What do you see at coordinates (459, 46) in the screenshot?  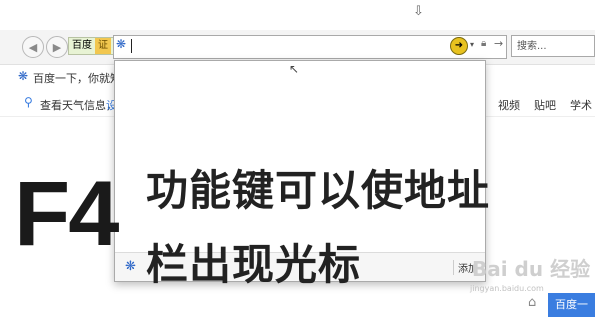 I see `go-icon: ➜` at bounding box center [459, 46].